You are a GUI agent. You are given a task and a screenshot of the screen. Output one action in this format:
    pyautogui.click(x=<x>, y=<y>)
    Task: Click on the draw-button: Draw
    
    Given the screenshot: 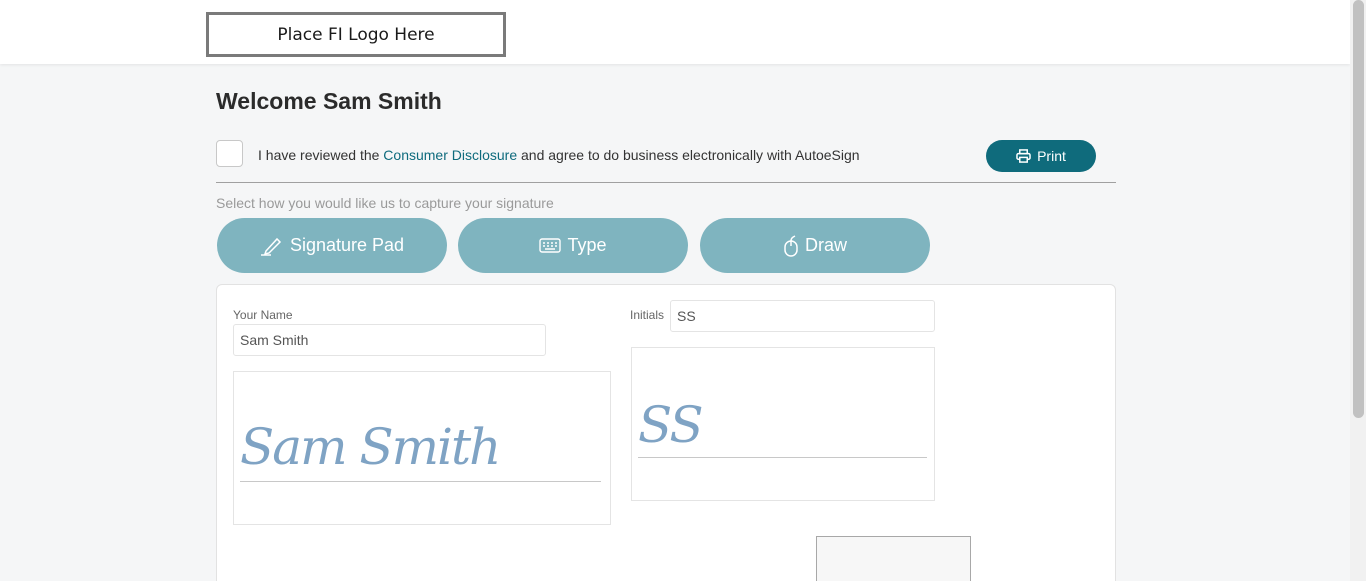 What is the action you would take?
    pyautogui.click(x=815, y=245)
    